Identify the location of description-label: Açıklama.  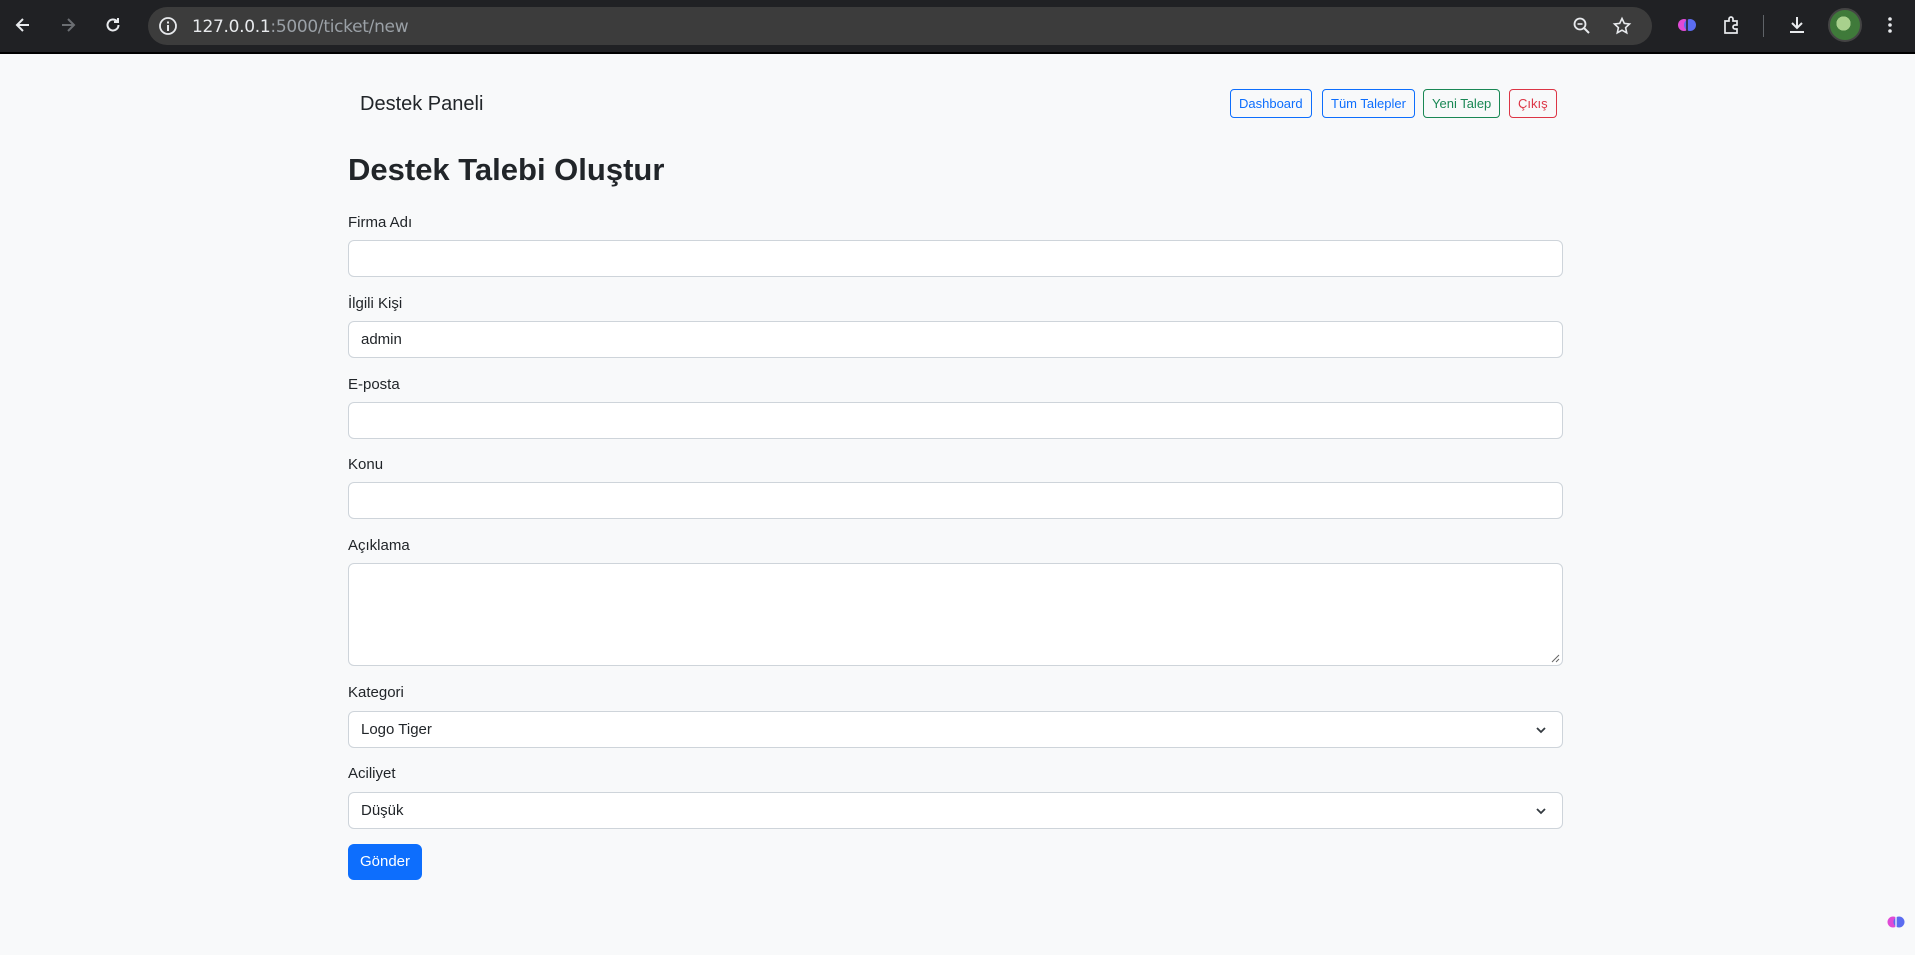
(379, 545).